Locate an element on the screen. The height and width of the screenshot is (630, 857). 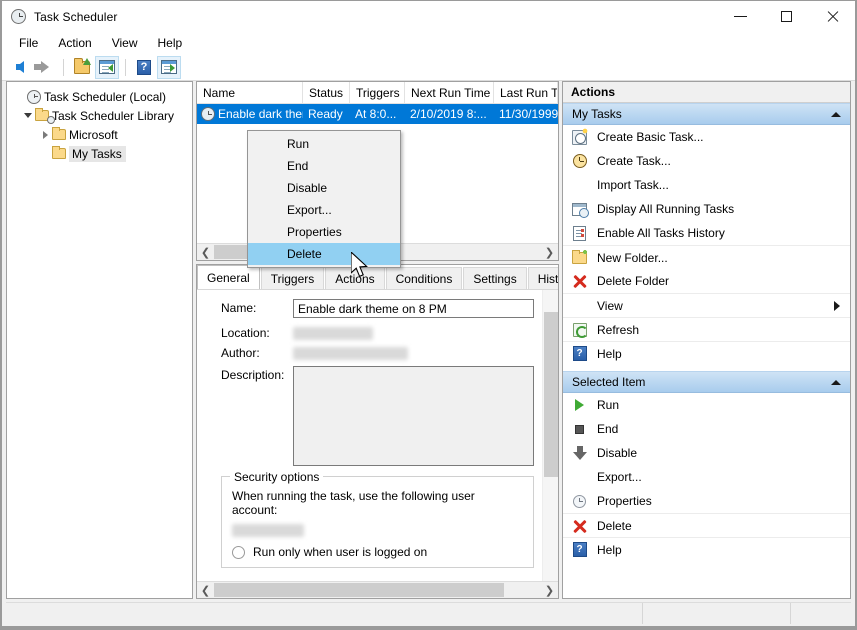
tree-label: Task Scheduler Library is located at coordinates (113, 115).